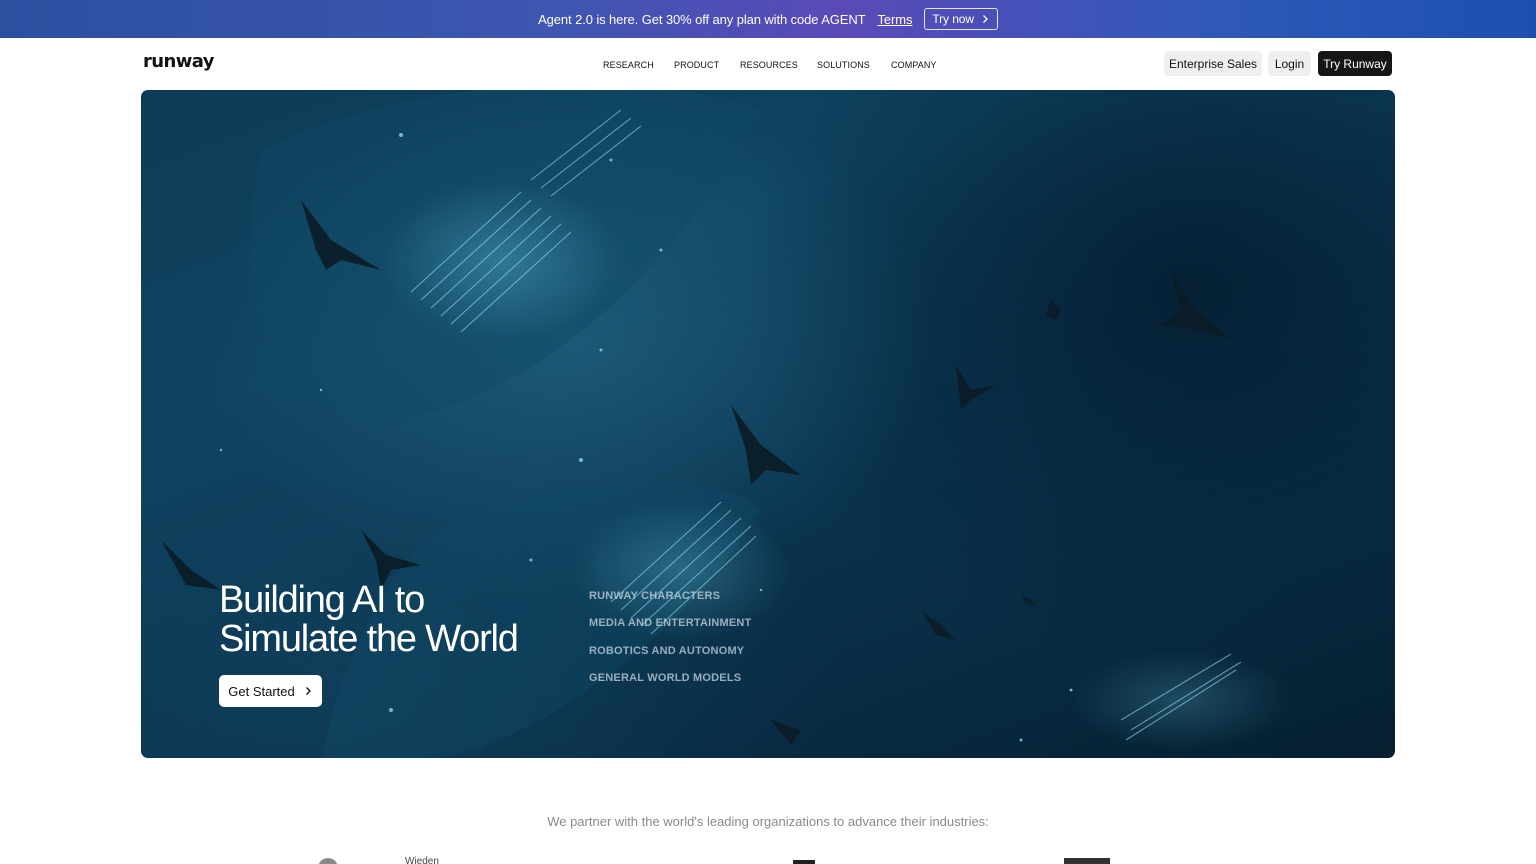 This screenshot has width=1536, height=864. Describe the element at coordinates (422, 860) in the screenshot. I see `partner-logo-wieden: Wieden` at that location.